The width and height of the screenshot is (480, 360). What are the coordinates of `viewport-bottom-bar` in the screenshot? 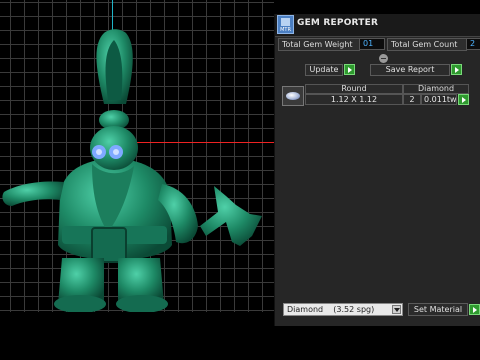 It's located at (137, 336).